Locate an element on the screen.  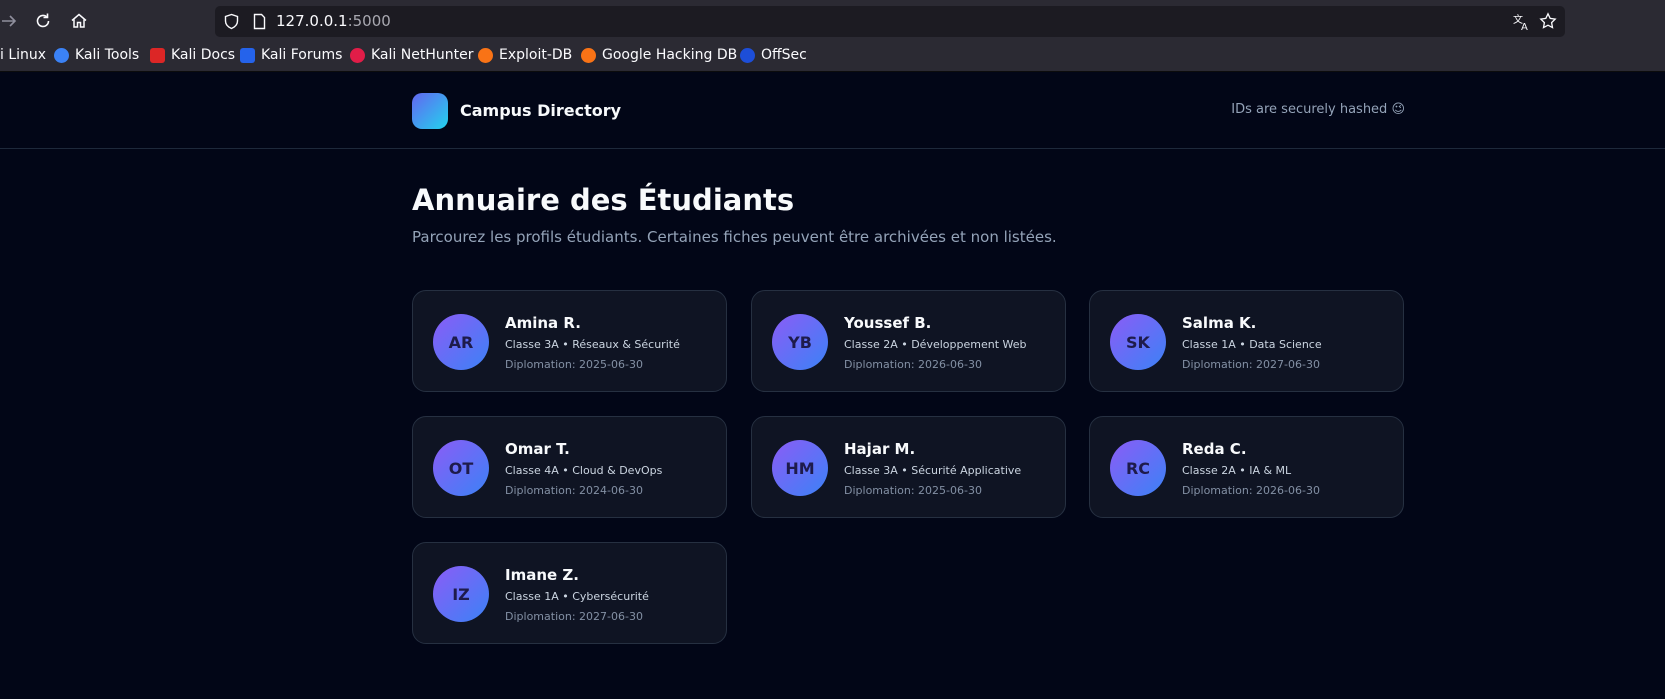
url-port: :5000 is located at coordinates (369, 21).